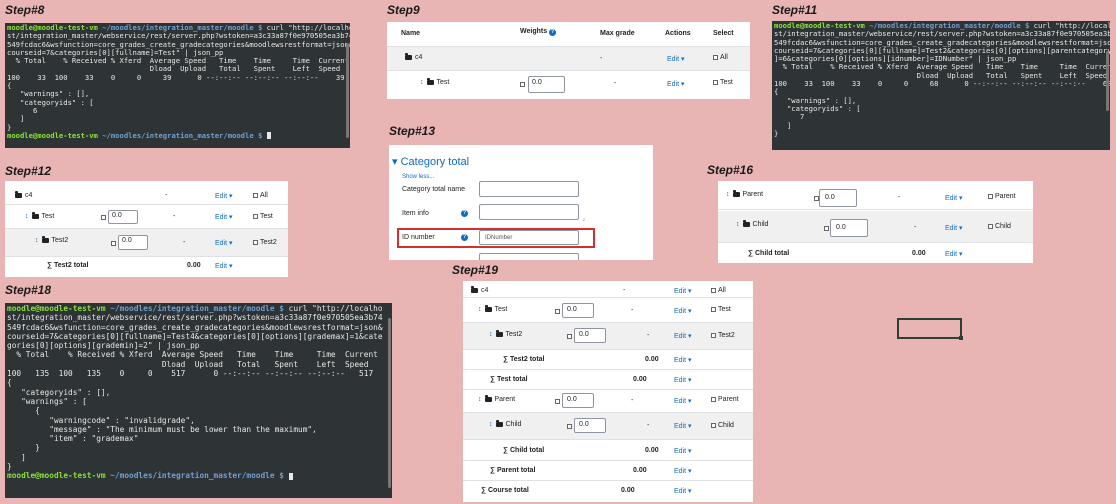  What do you see at coordinates (728, 399) in the screenshot?
I see `select-label: Parent` at bounding box center [728, 399].